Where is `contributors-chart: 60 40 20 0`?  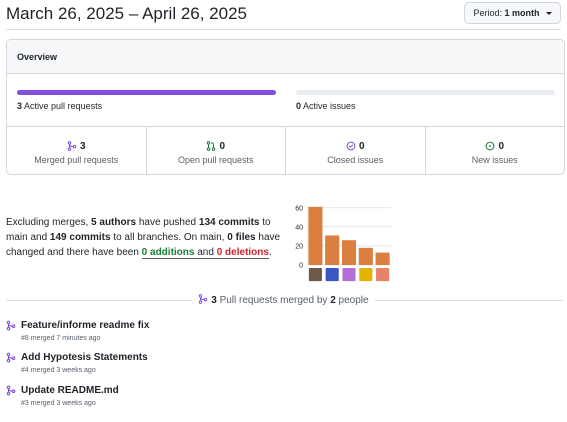
contributors-chart: 60 40 20 0 is located at coordinates (343, 243).